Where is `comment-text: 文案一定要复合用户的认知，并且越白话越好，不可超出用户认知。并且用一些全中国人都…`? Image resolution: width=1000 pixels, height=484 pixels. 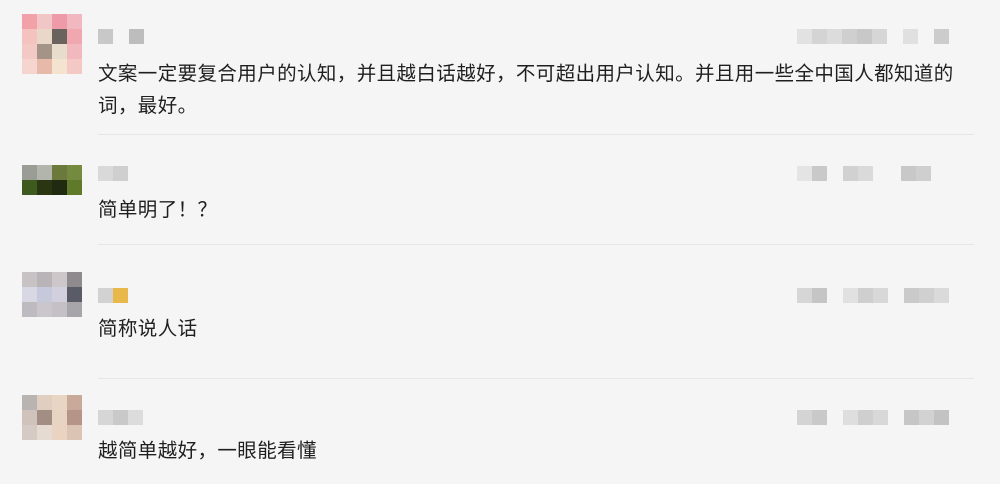
comment-text: 文案一定要复合用户的认知，并且越白话越好，不可超出用户认知。并且用一些全中国人都… is located at coordinates (526, 89).